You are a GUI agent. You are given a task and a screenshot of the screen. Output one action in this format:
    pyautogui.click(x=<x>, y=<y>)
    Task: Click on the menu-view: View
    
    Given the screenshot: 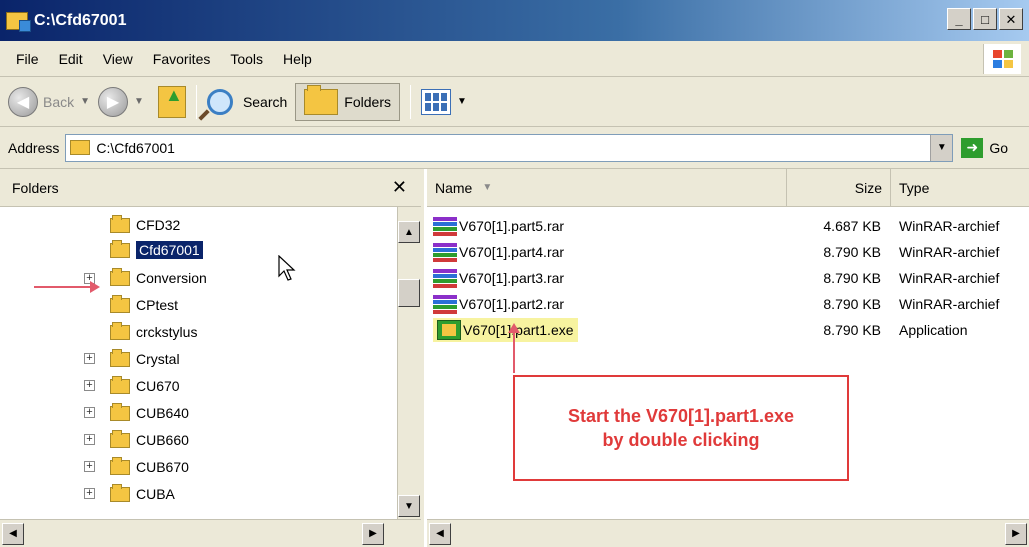 What is the action you would take?
    pyautogui.click(x=118, y=59)
    